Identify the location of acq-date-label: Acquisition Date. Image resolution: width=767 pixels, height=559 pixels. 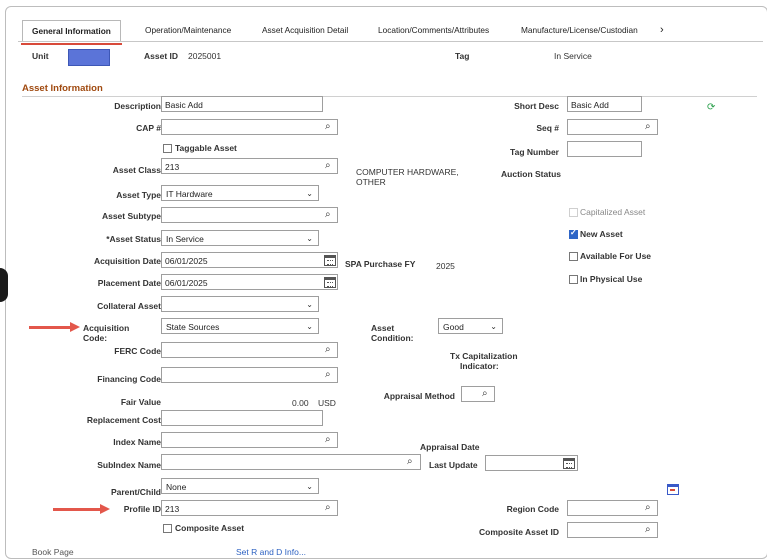
(127, 261).